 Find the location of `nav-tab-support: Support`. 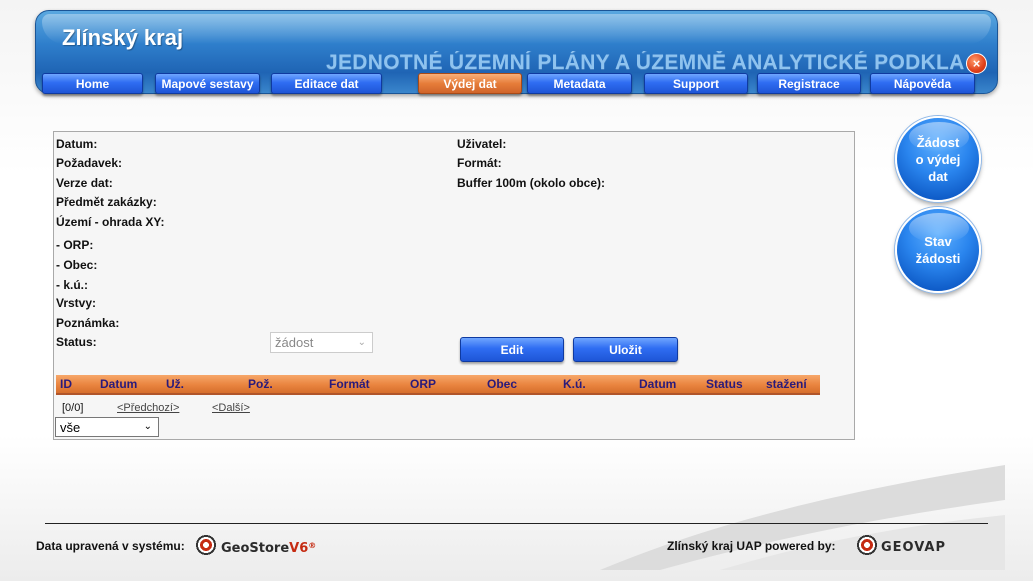

nav-tab-support: Support is located at coordinates (696, 83).